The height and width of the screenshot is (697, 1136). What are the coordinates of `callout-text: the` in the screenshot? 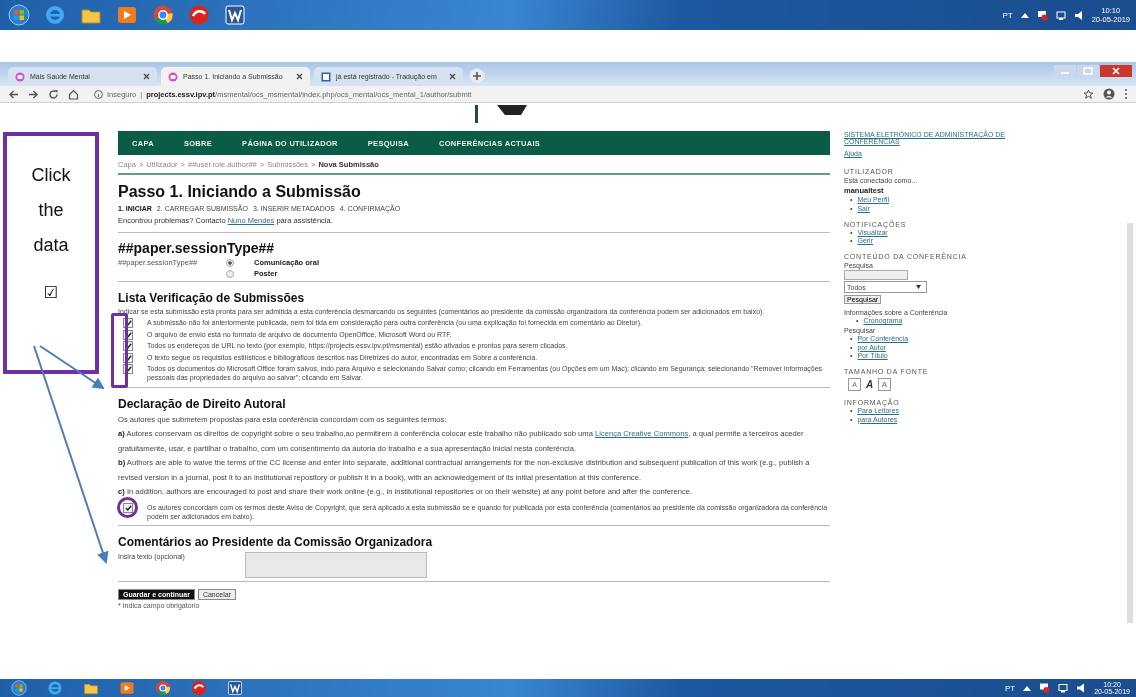 It's located at (51, 210).